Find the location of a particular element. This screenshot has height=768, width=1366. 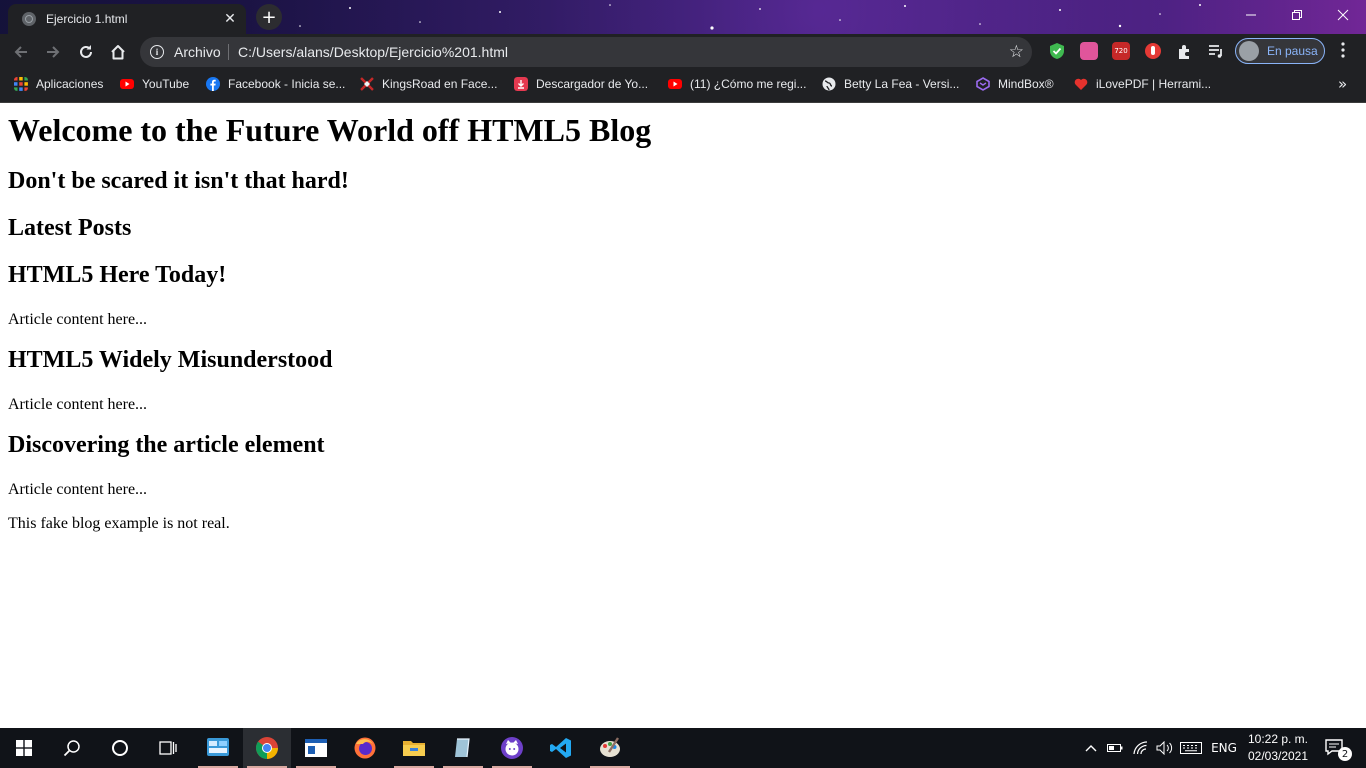

browser-menu-icon is located at coordinates (1343, 50).